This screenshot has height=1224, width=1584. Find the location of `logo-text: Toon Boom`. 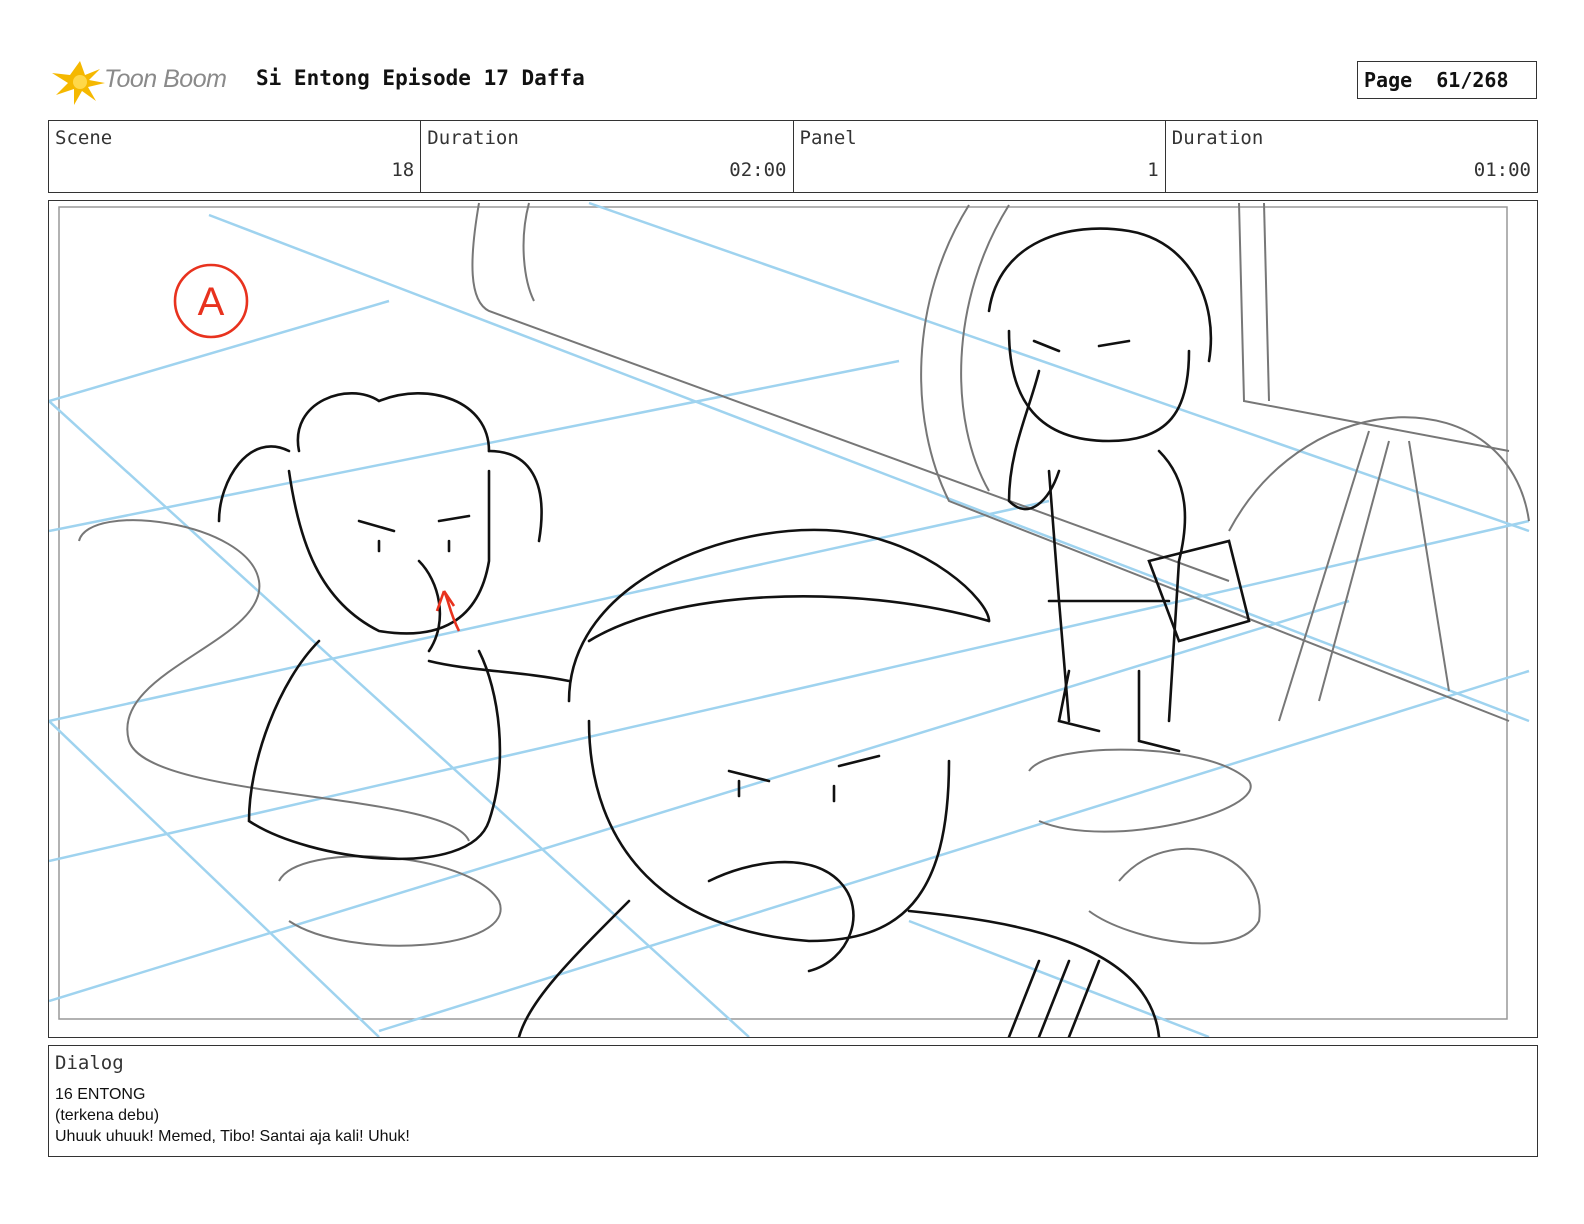

logo-text: Toon Boom is located at coordinates (165, 79).